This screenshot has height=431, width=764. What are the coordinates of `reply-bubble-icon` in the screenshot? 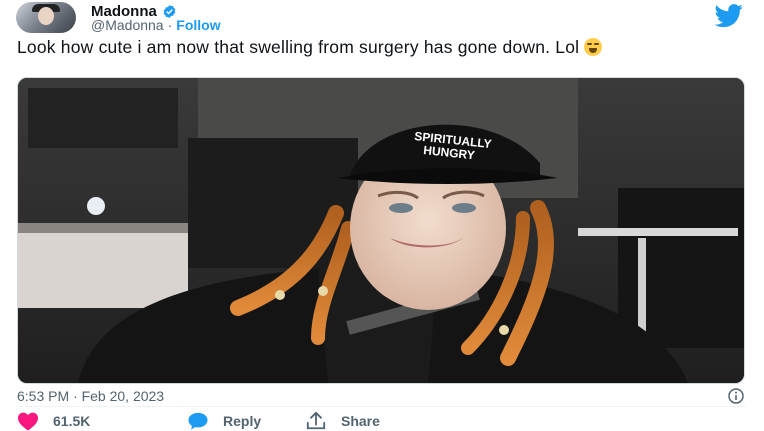 It's located at (198, 421).